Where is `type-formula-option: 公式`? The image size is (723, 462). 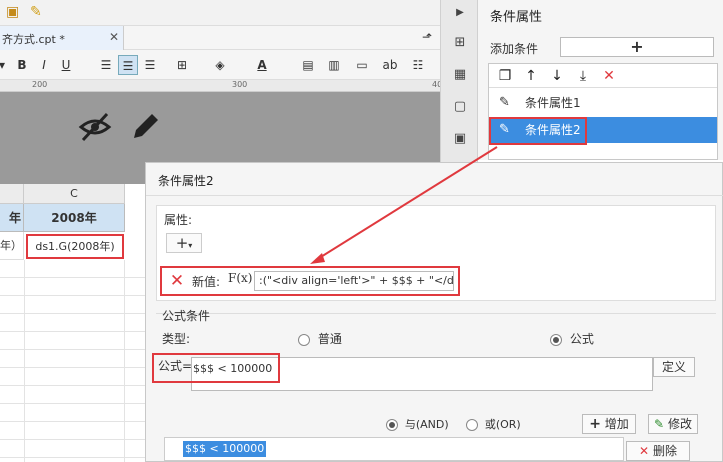
type-formula-option: 公式 is located at coordinates (572, 338).